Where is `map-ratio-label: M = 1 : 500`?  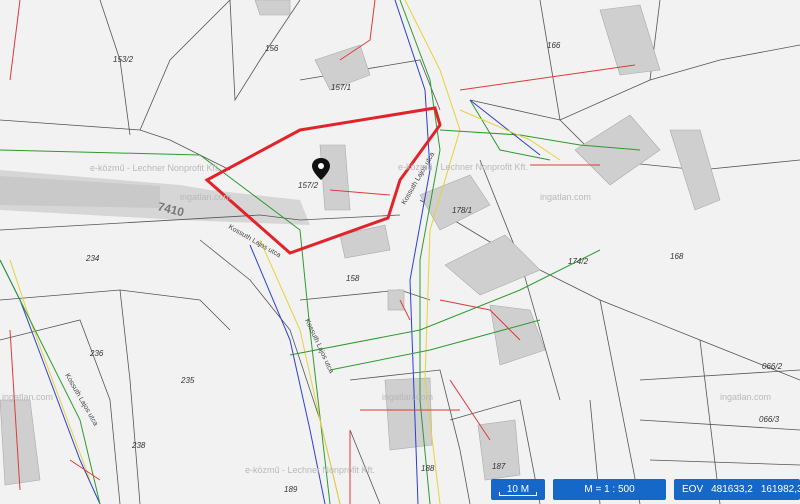
map-ratio-label: M = 1 : 500 is located at coordinates (609, 489).